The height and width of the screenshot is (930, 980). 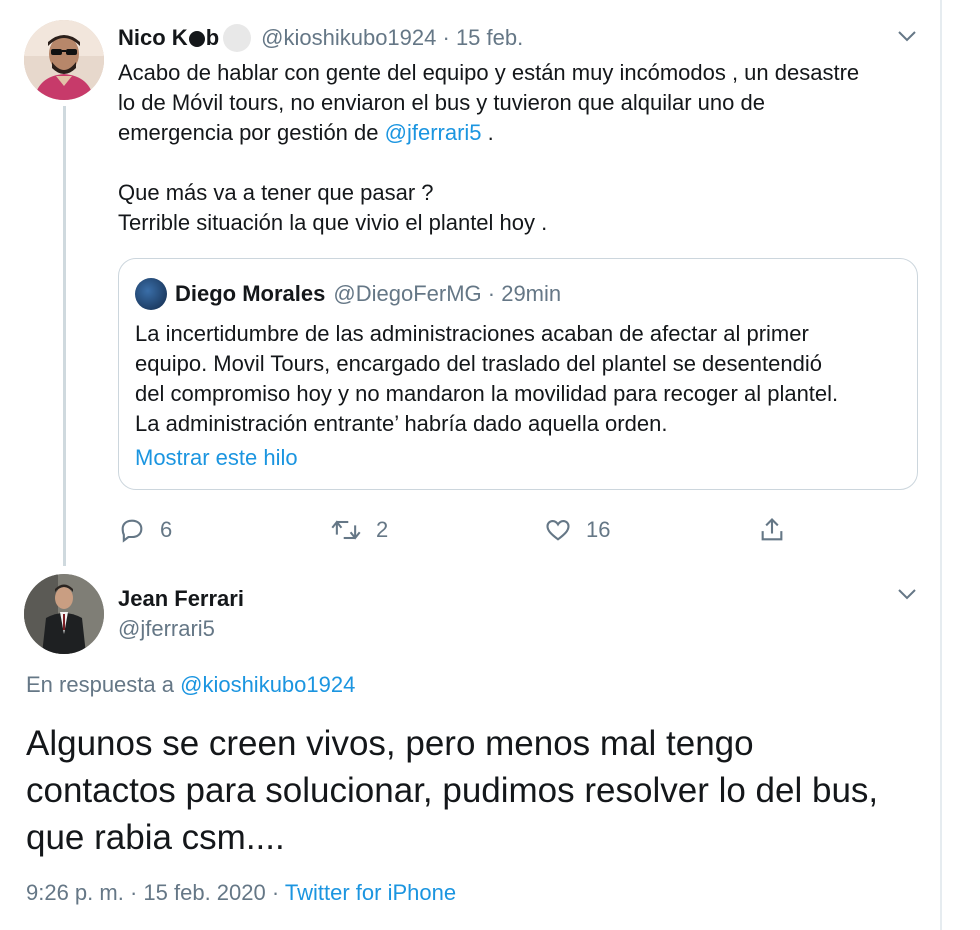 I want to click on show-thread-link: Mostrar este hilo, so click(x=216, y=458).